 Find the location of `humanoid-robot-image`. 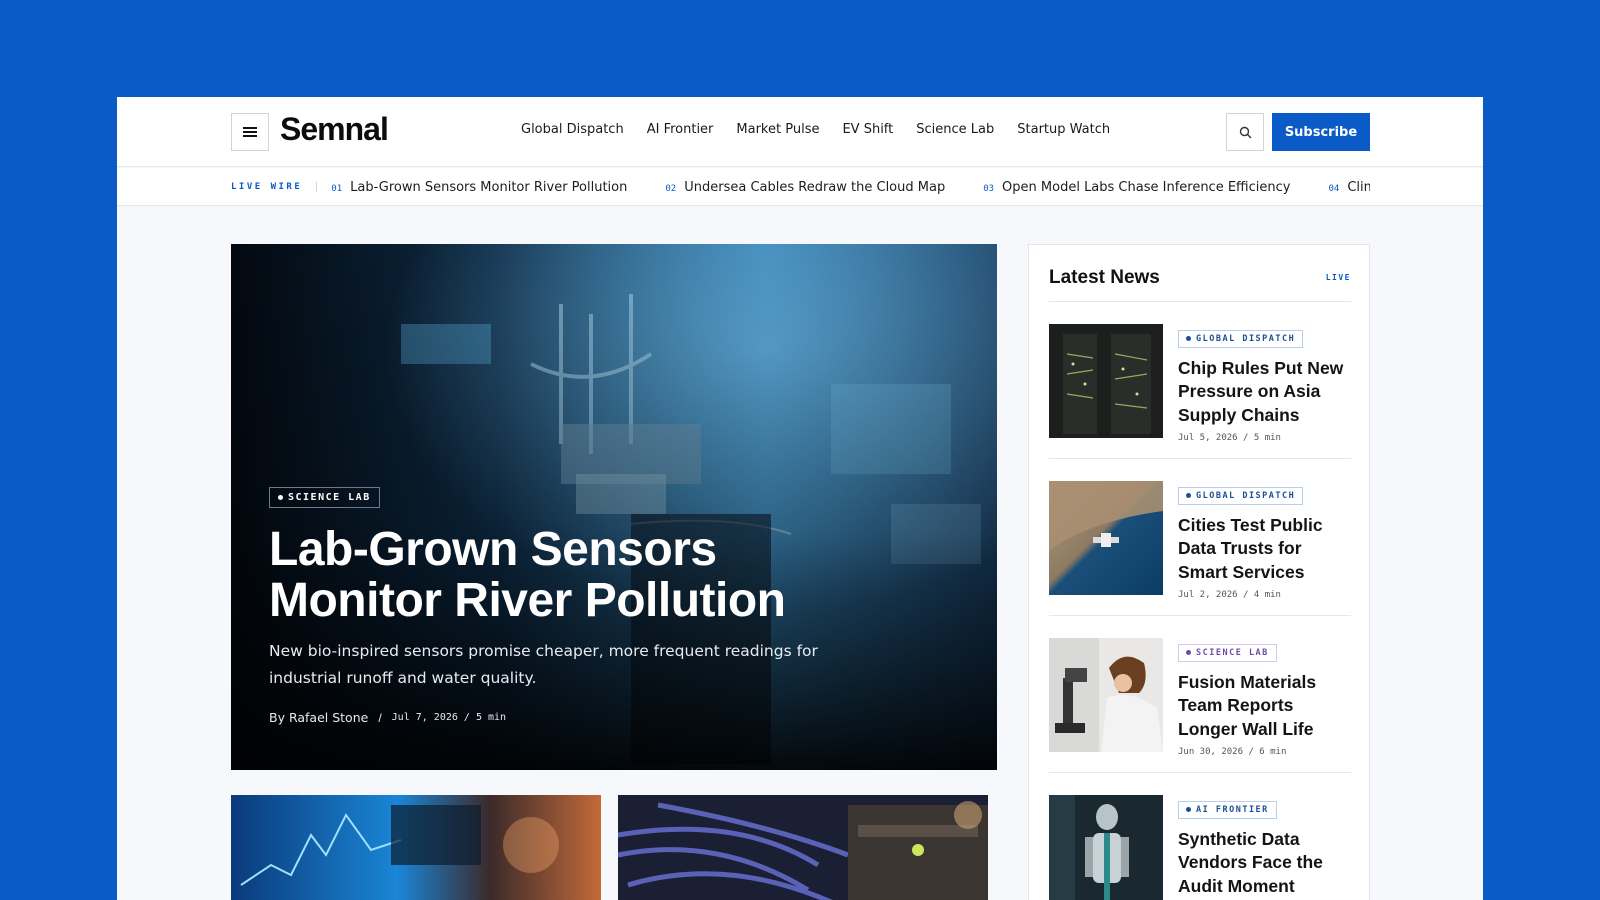

humanoid-robot-image is located at coordinates (1106, 847).